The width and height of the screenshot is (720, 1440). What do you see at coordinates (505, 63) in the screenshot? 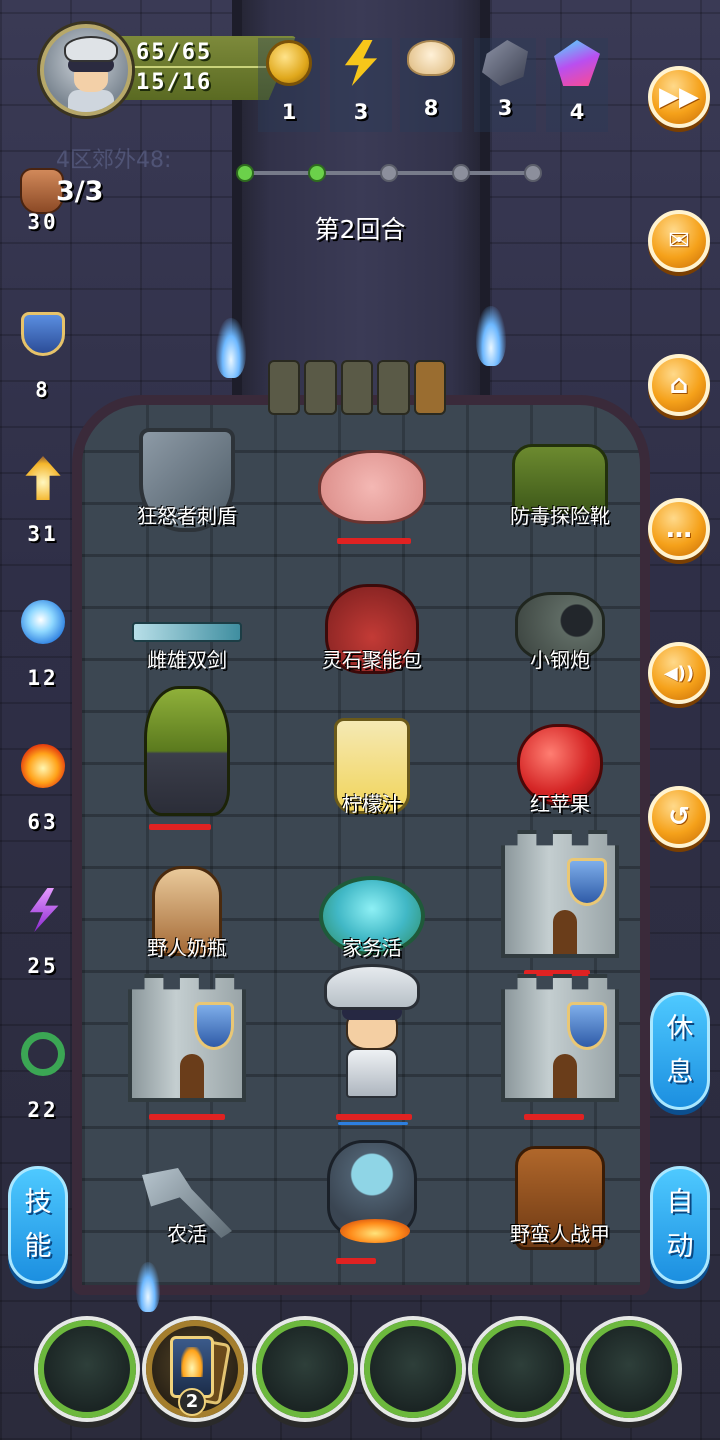
I see `ore-icon` at bounding box center [505, 63].